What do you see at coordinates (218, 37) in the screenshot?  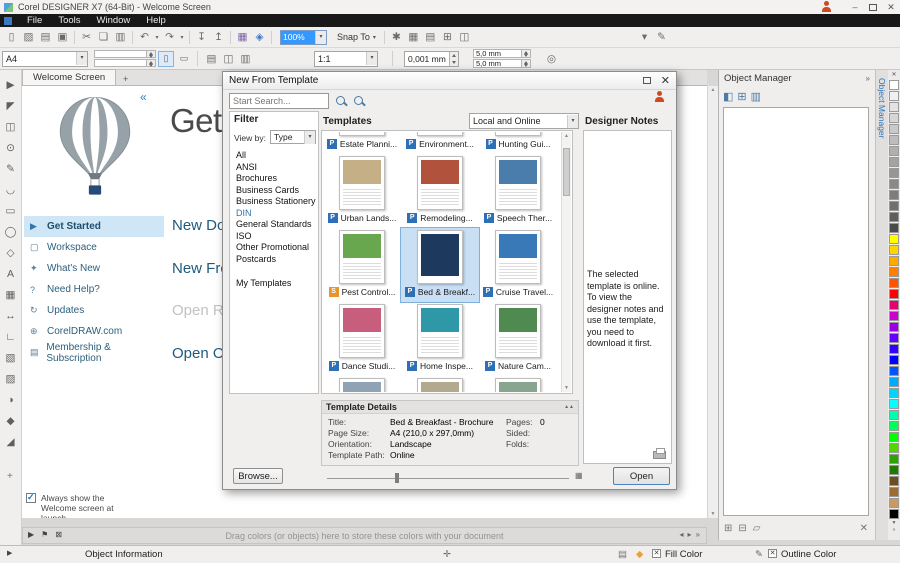 I see `export-icon: ↥` at bounding box center [218, 37].